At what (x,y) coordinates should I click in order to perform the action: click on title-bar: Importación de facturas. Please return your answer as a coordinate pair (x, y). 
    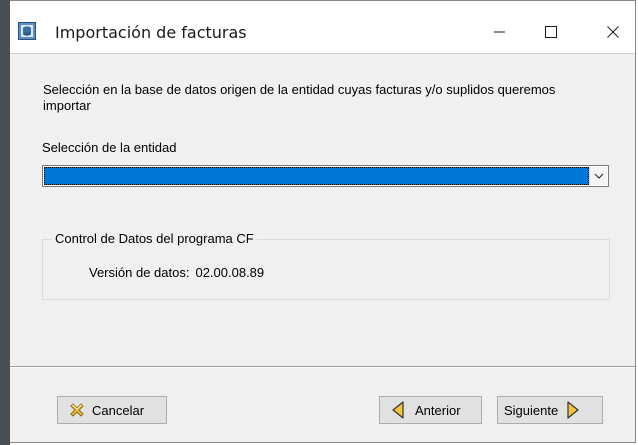
    Looking at the image, I should click on (322, 27).